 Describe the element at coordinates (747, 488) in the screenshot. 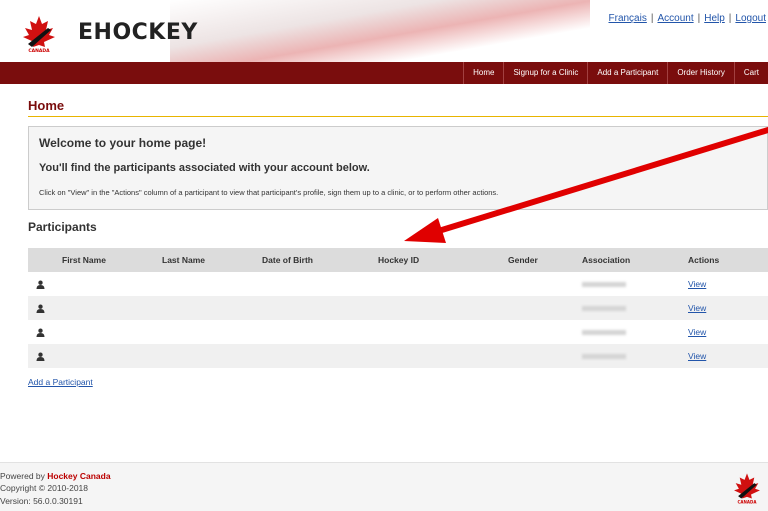

I see `hockey-canada-footer-logo-icon: CANADA` at that location.